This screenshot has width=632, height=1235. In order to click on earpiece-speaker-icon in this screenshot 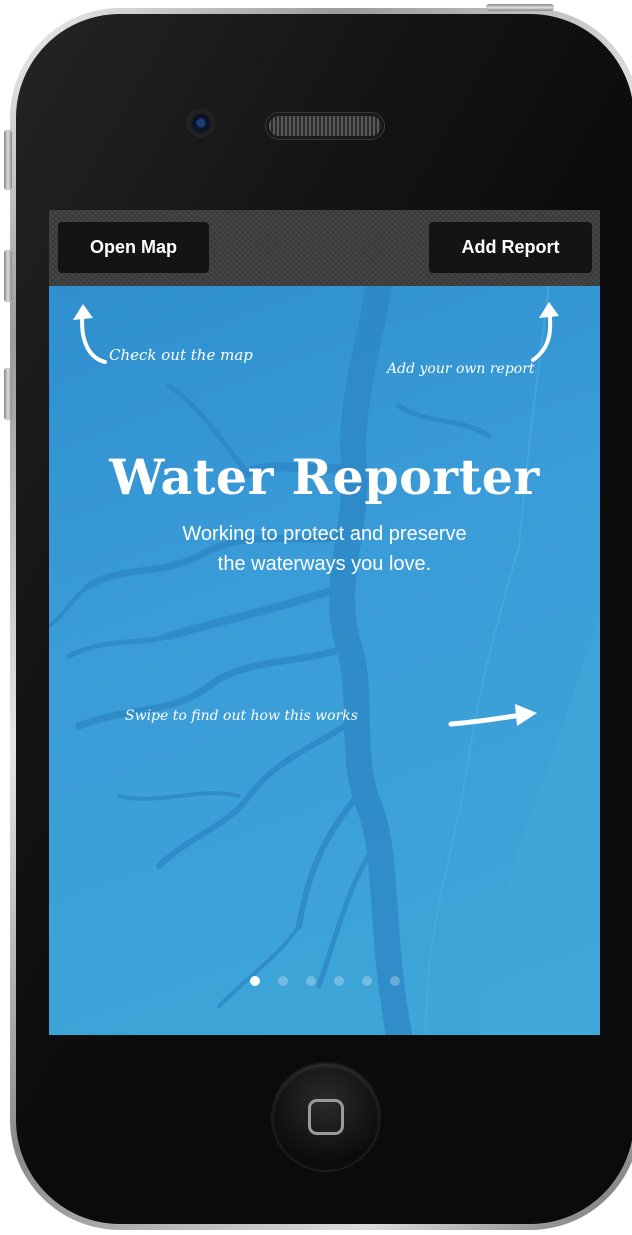, I will do `click(325, 126)`.